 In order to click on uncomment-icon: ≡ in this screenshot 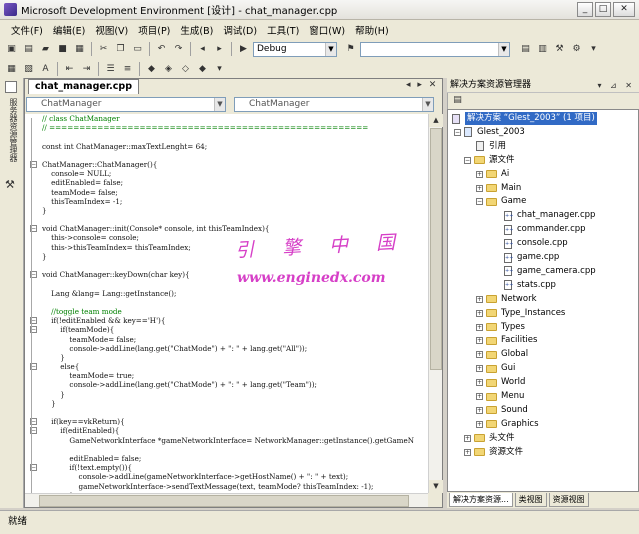, I will do `click(127, 69)`.